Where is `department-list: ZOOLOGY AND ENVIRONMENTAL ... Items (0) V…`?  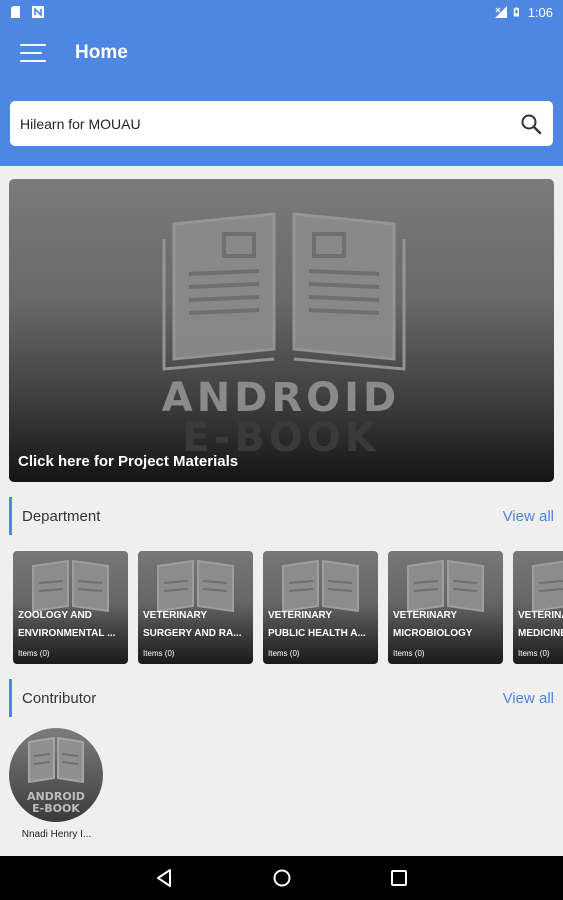
department-list: ZOOLOGY AND ENVIRONMENTAL ... Items (0) V… is located at coordinates (288, 607).